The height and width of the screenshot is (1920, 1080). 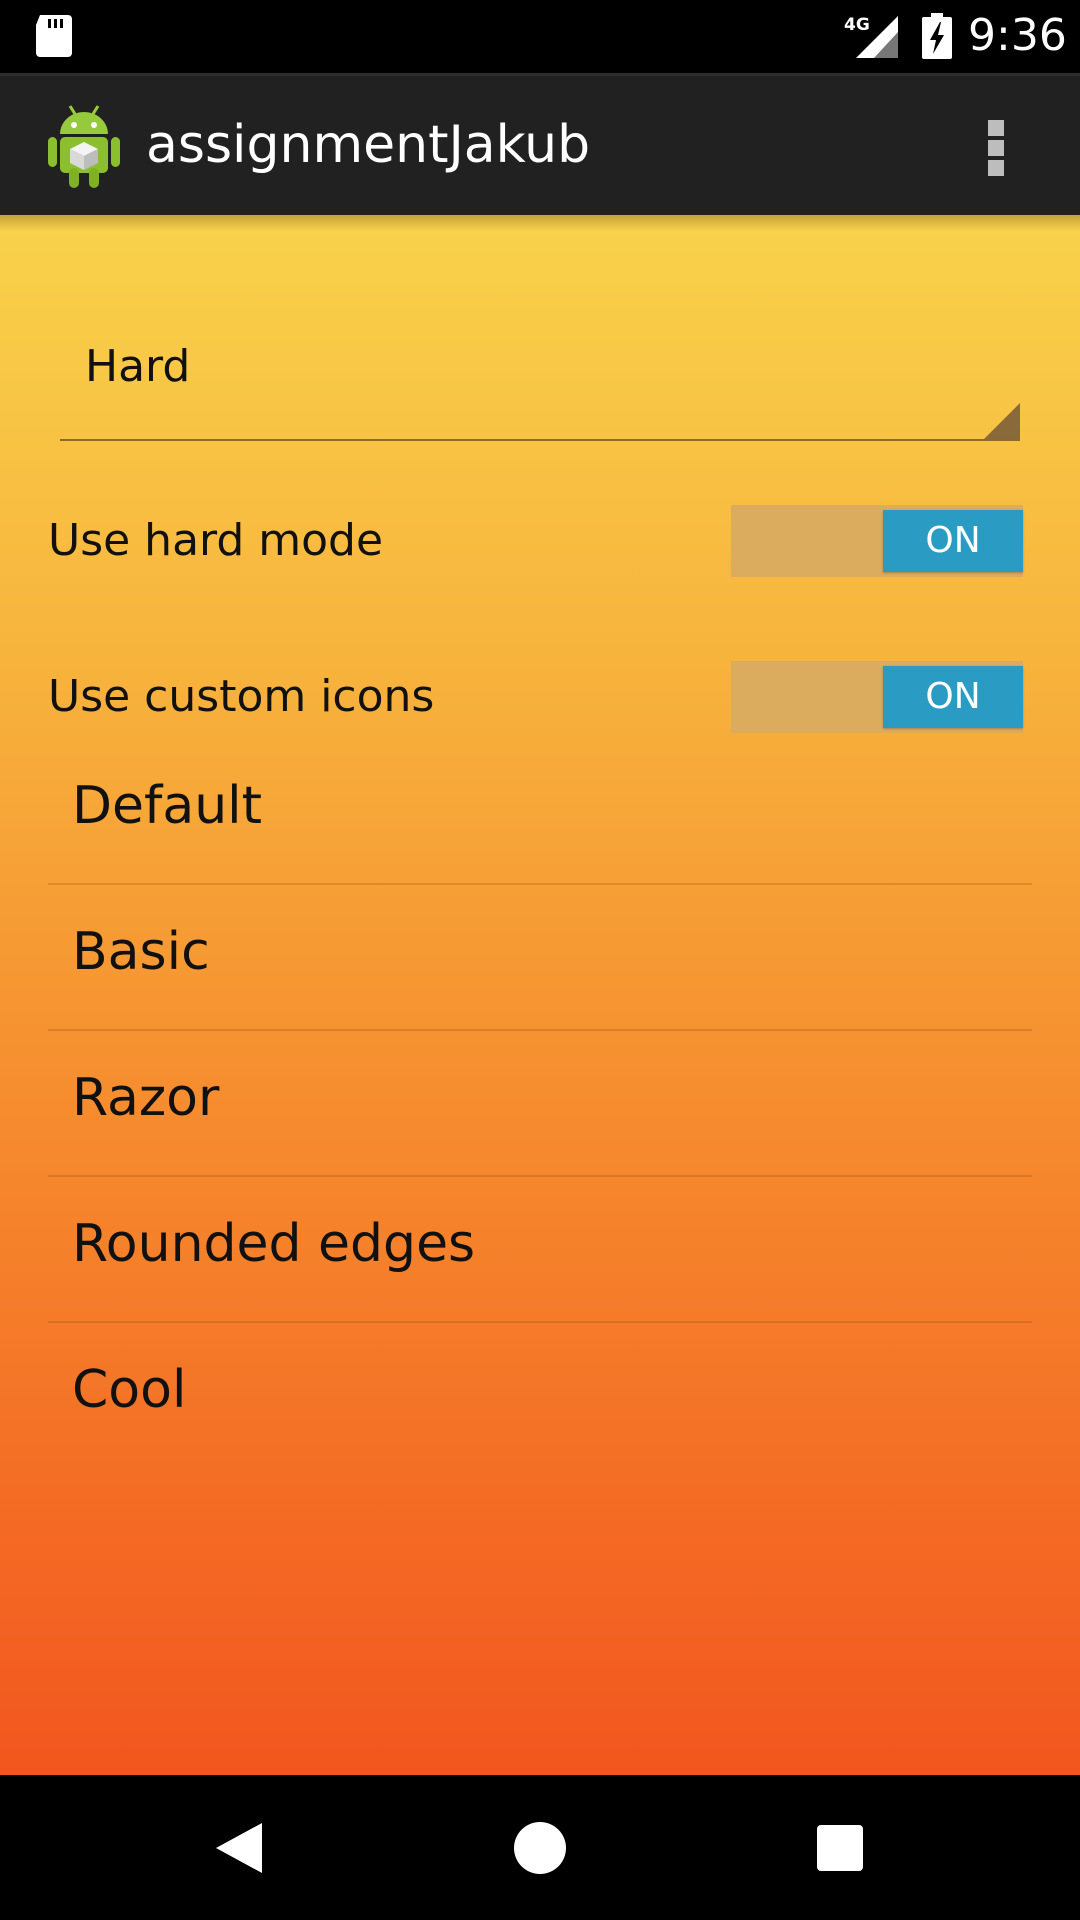 What do you see at coordinates (857, 25) in the screenshot?
I see `network-type-label: 4G` at bounding box center [857, 25].